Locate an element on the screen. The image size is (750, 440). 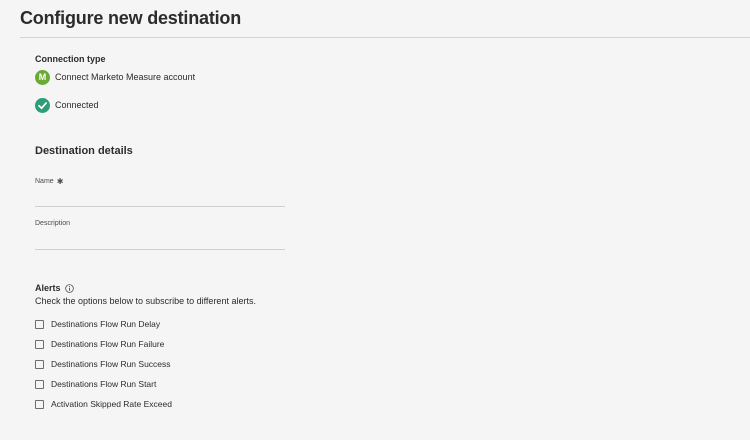
alert-option-label: Destinations Flow Run Failure is located at coordinates (108, 344).